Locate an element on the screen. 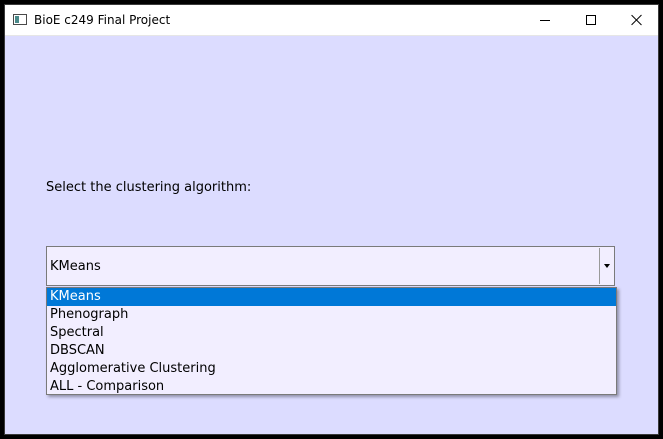 The width and height of the screenshot is (663, 439). minimize-icon is located at coordinates (545, 20).